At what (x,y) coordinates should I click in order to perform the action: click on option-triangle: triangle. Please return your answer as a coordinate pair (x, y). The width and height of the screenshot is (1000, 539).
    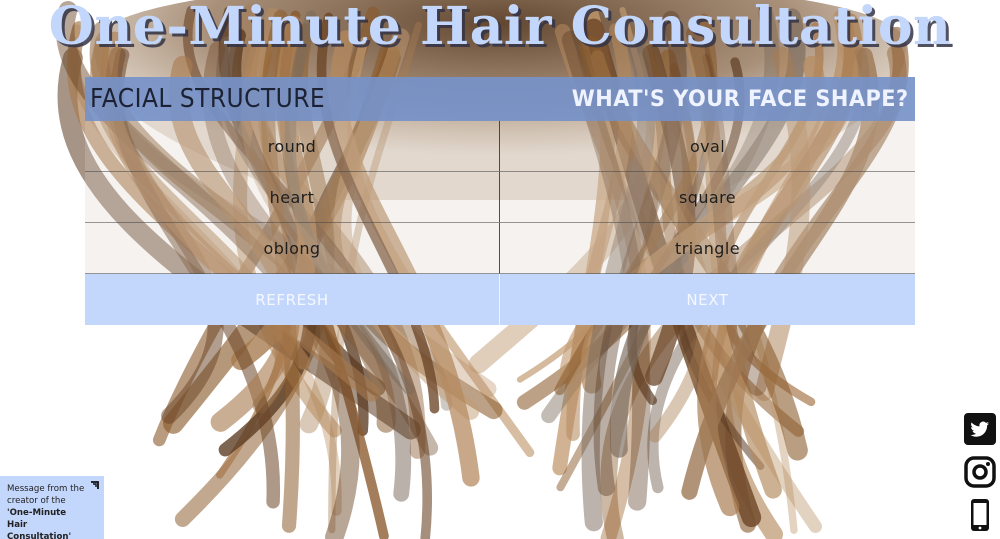
    Looking at the image, I should click on (707, 248).